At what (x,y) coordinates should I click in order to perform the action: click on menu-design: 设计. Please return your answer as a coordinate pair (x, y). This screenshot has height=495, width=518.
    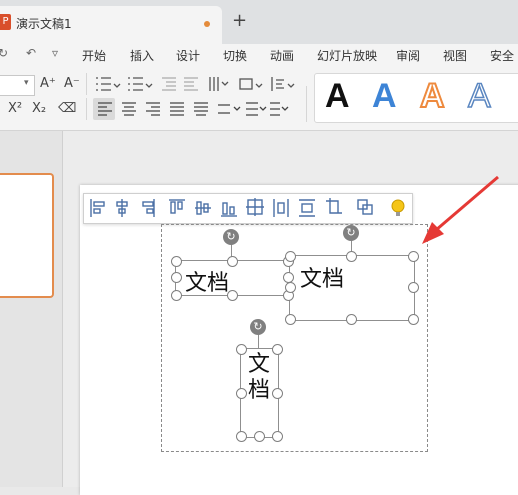
    Looking at the image, I should click on (188, 55).